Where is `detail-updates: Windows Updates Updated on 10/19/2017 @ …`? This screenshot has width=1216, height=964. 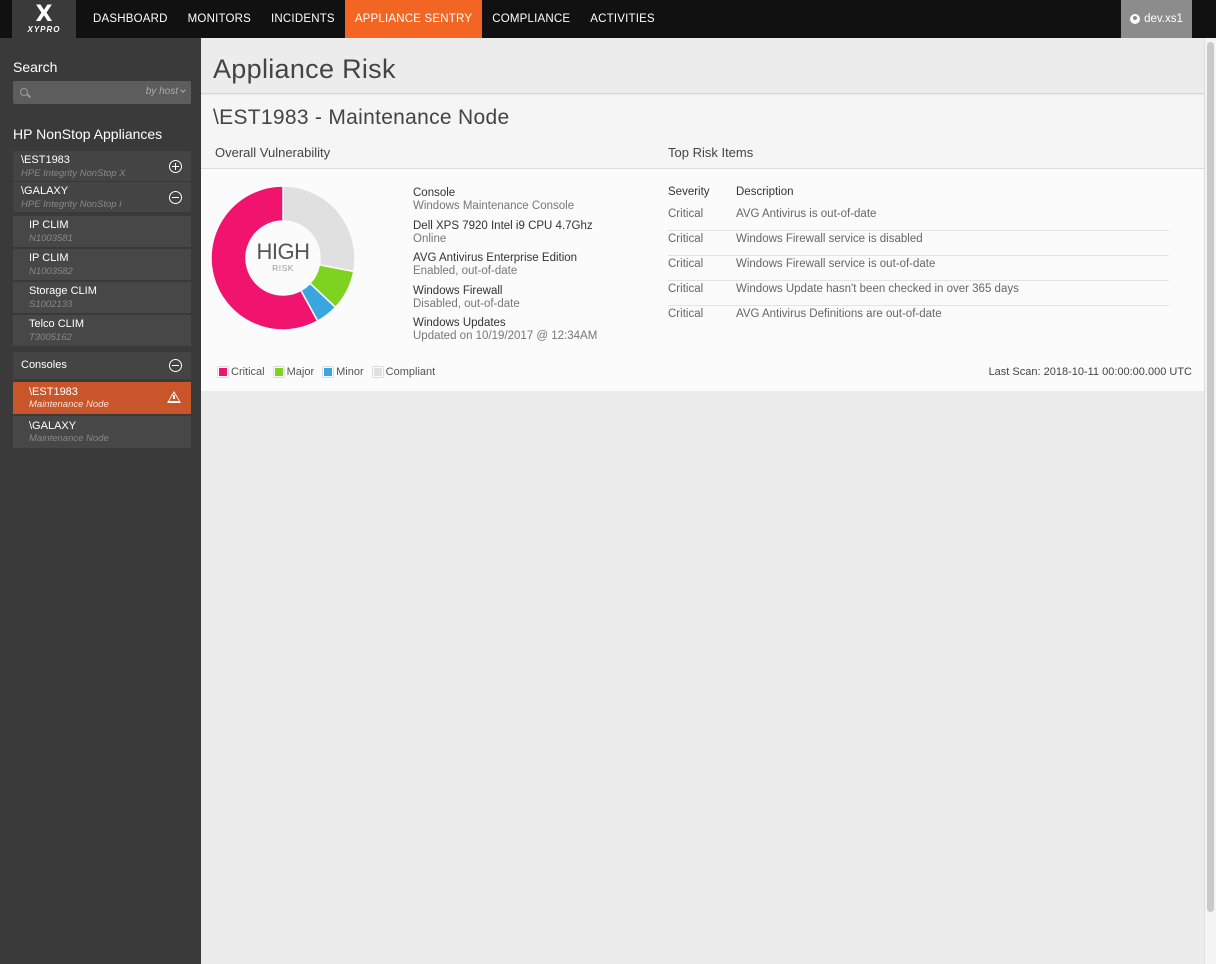 detail-updates: Windows Updates Updated on 10/19/2017 @ … is located at coordinates (505, 330).